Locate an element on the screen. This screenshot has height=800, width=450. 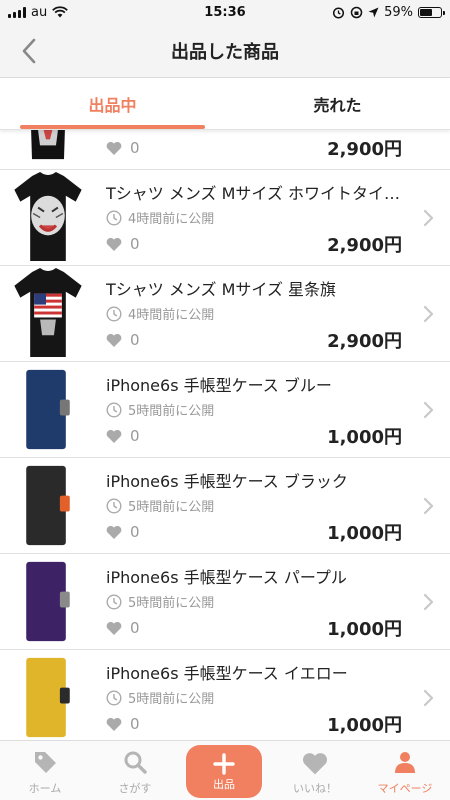
sell-button: 出品 is located at coordinates (224, 771).